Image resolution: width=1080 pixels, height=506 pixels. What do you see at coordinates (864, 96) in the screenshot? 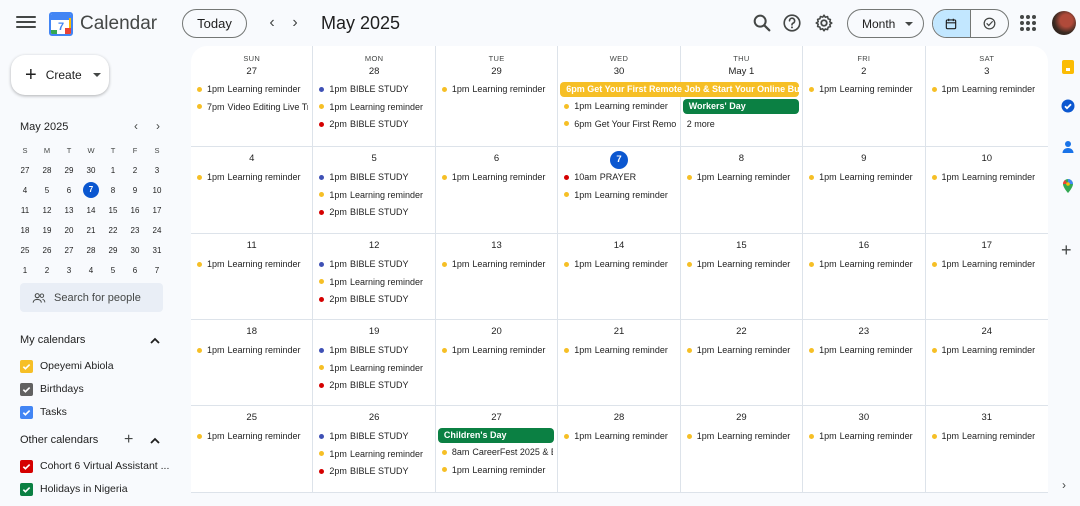
I see `day-cell: FRI 2 1pm Learning reminder` at bounding box center [864, 96].